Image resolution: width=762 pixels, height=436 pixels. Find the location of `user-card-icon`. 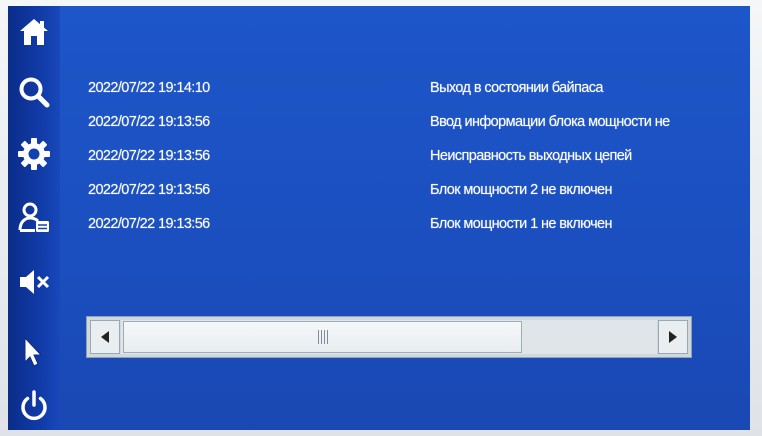

user-card-icon is located at coordinates (33, 217).